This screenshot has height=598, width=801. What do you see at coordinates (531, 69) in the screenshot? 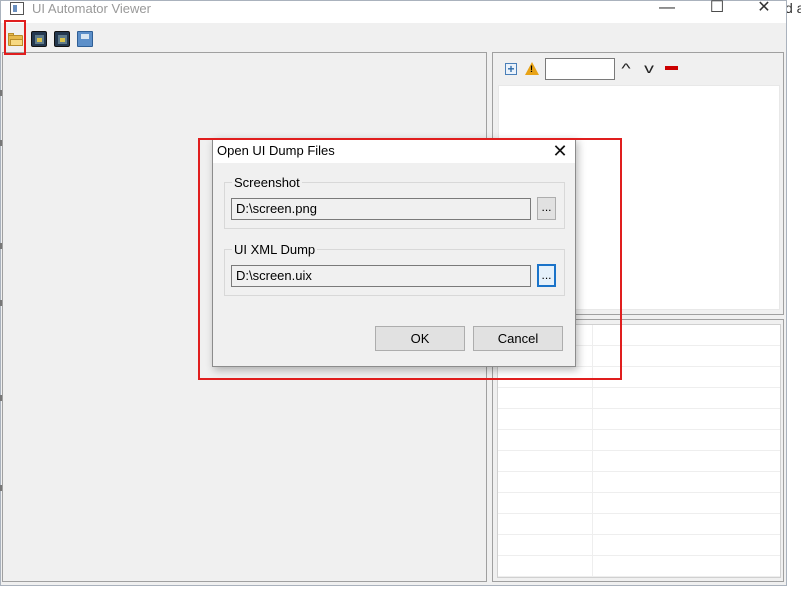
I see `warning-icon-mark: !` at bounding box center [531, 69].